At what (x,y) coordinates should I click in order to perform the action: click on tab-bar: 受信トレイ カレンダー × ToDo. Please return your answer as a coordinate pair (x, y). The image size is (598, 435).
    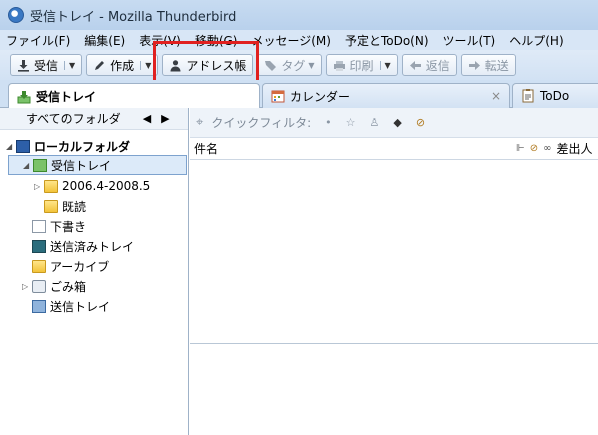
    Looking at the image, I should click on (299, 94).